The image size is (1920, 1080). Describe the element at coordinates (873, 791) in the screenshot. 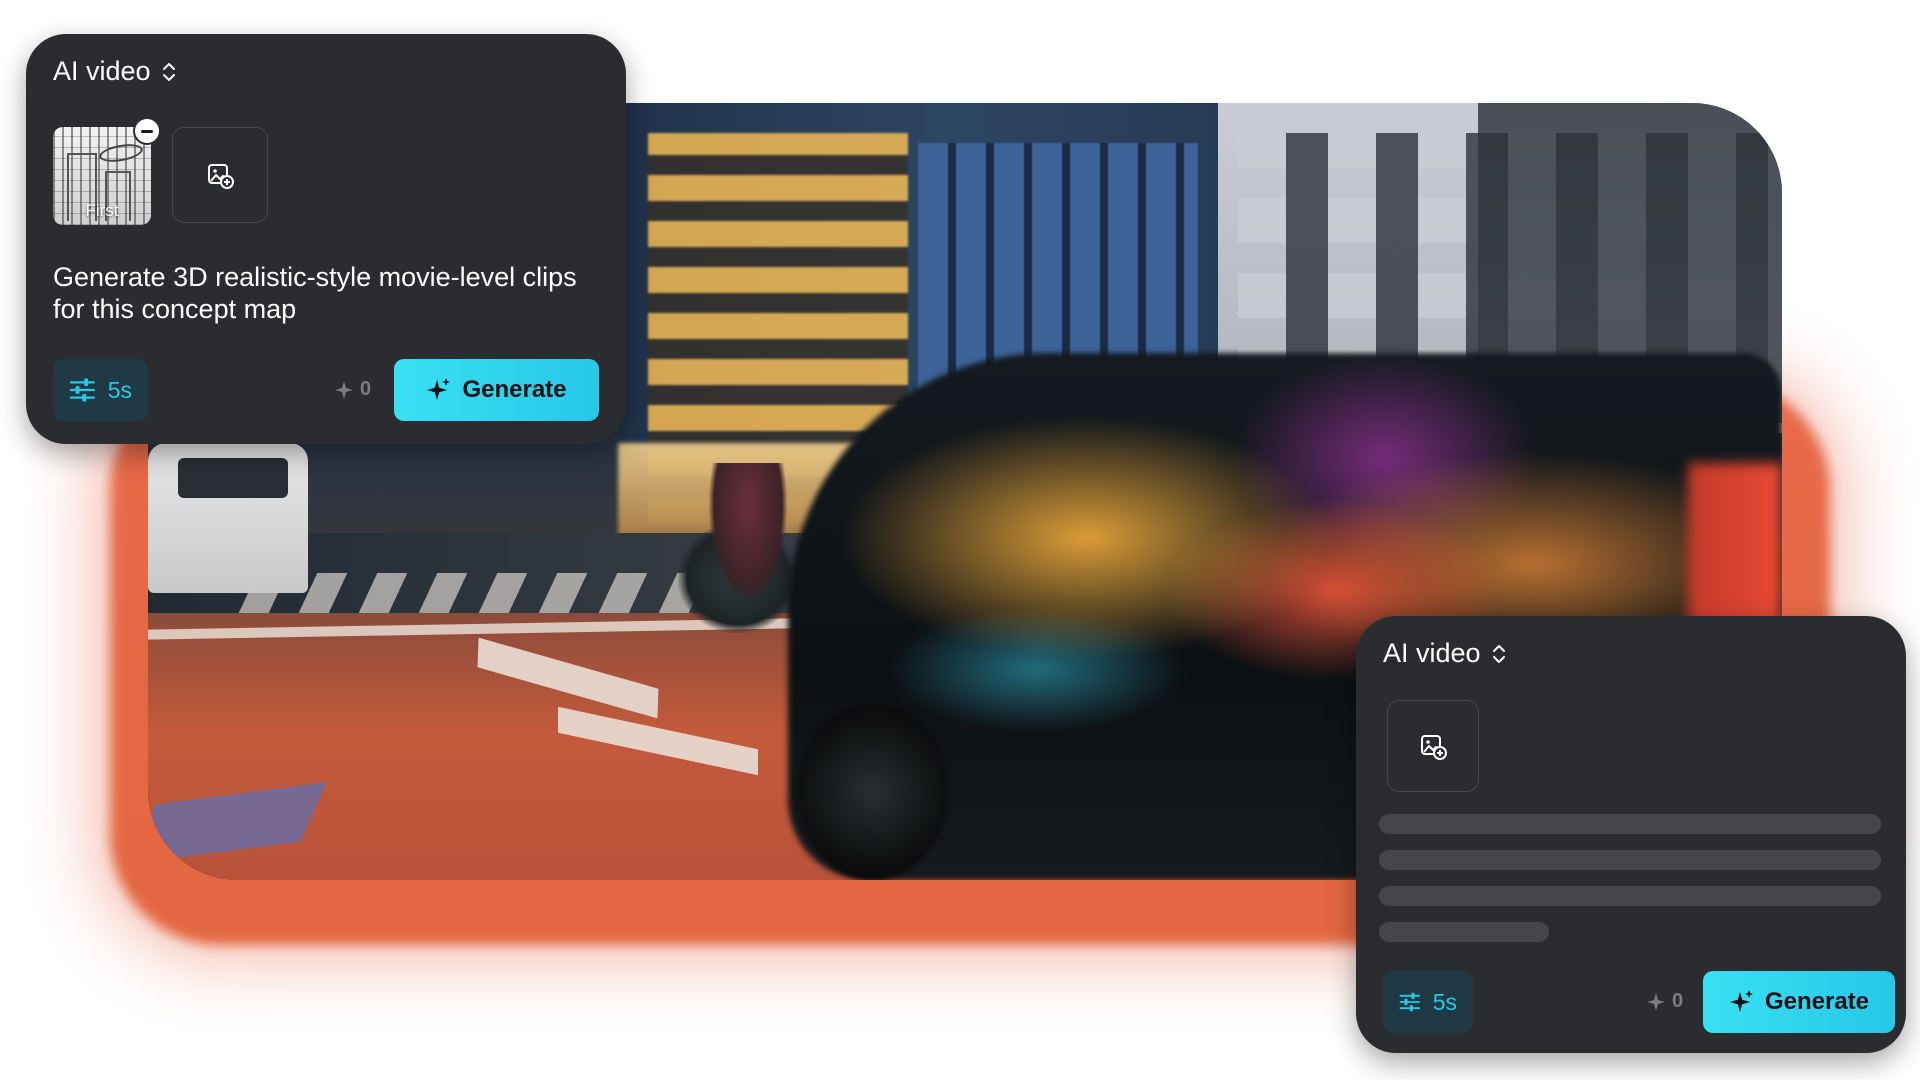

I see `scene-car-wheel` at that location.